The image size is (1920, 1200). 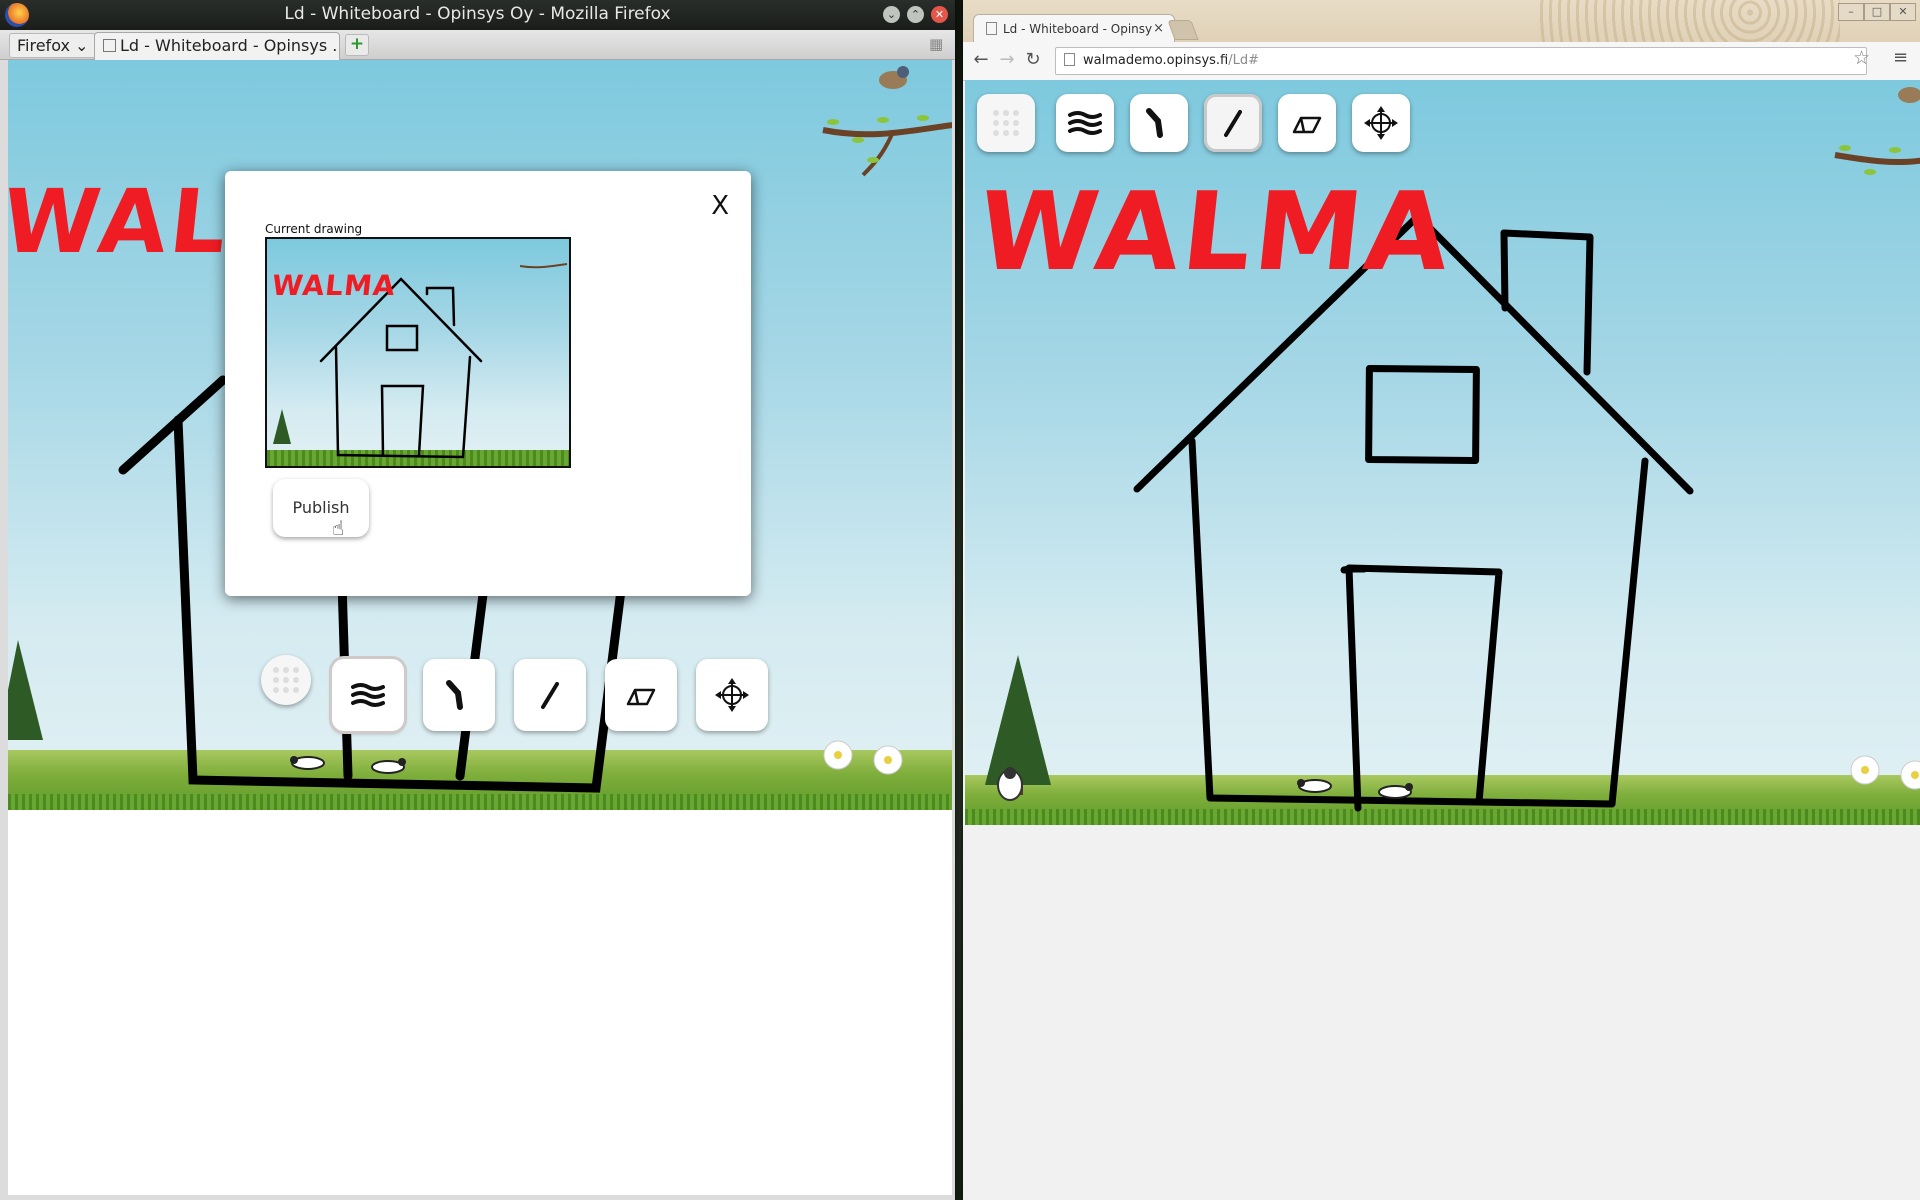 I want to click on minimize-button: –, so click(x=1851, y=12).